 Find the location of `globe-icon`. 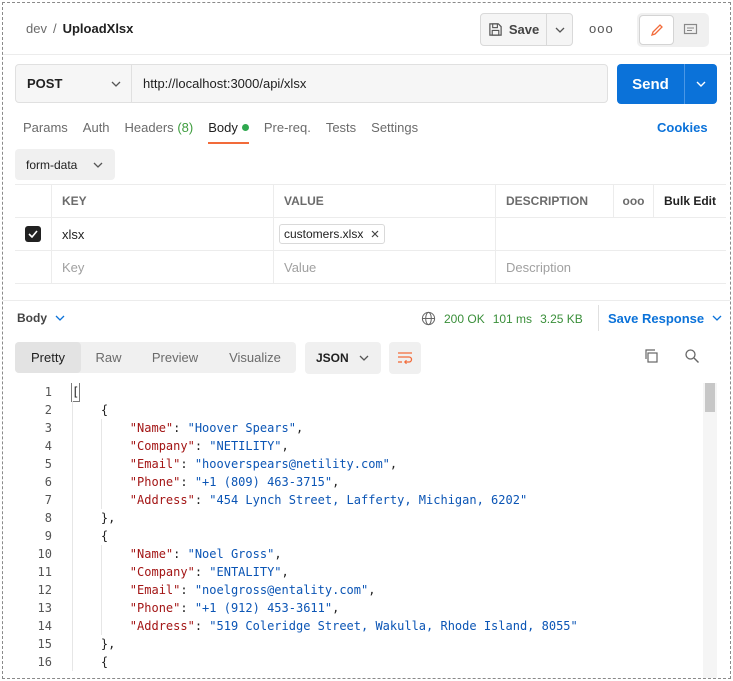

globe-icon is located at coordinates (428, 318).